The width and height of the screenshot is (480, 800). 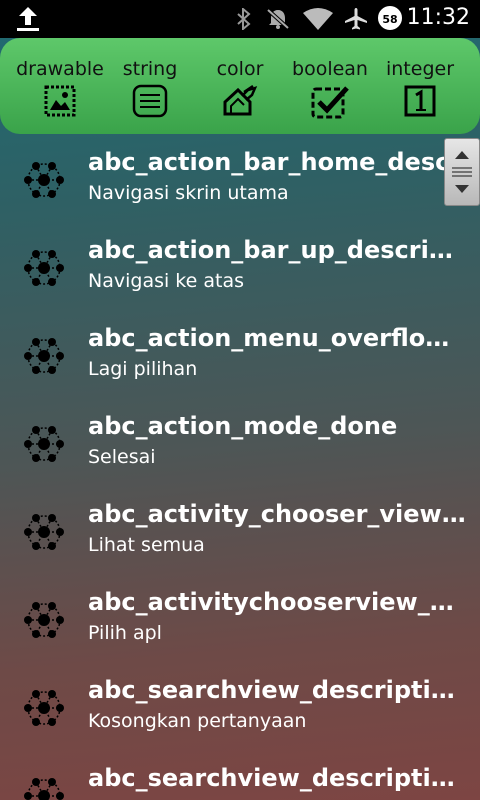 I want to click on tab-drawable: drawable, so click(x=60, y=91).